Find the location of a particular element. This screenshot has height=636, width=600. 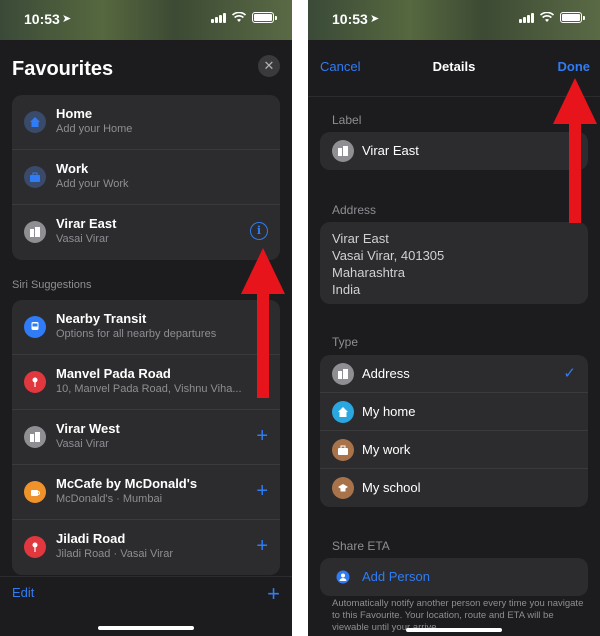

label-field: Virar East is located at coordinates (454, 151).